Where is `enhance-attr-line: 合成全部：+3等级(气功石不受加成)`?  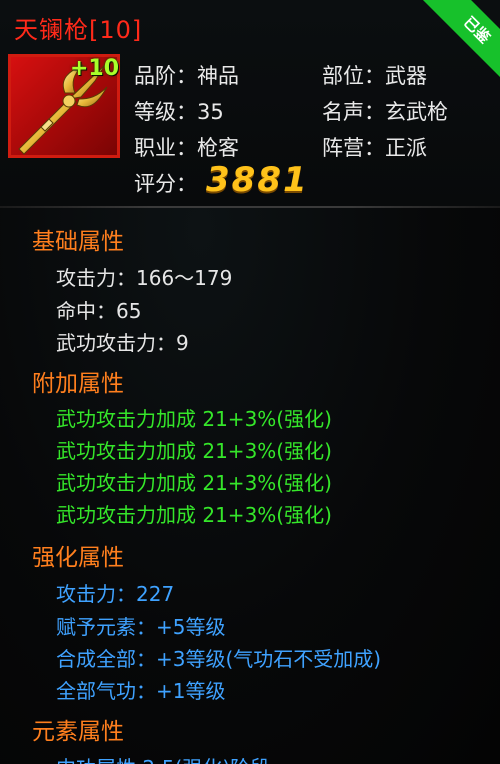
enhance-attr-line: 合成全部：+3等级(气功石不受加成) is located at coordinates (219, 659).